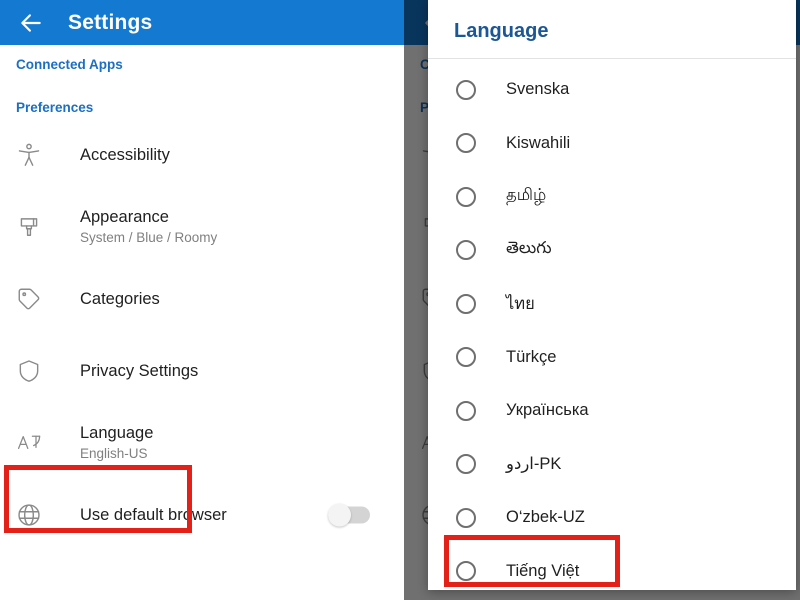 The height and width of the screenshot is (600, 800). I want to click on default-browser-toggle, so click(349, 515).